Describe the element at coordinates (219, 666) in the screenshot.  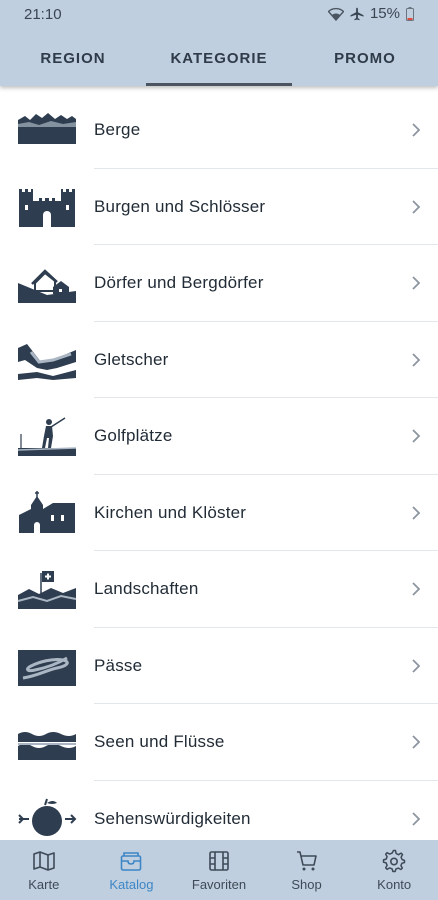
I see `list-item-paesse: Pässe` at that location.